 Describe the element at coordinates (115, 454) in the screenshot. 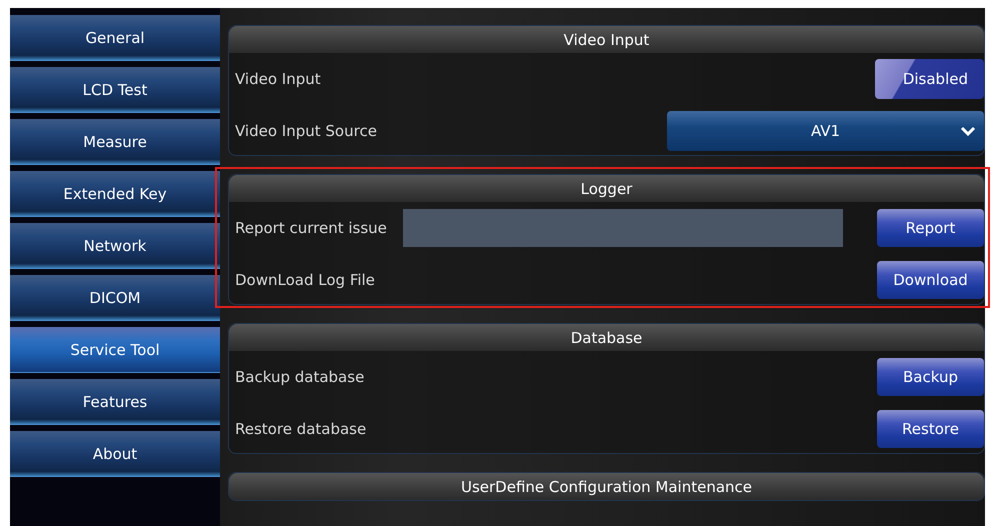

I see `sidebar-item: About` at that location.